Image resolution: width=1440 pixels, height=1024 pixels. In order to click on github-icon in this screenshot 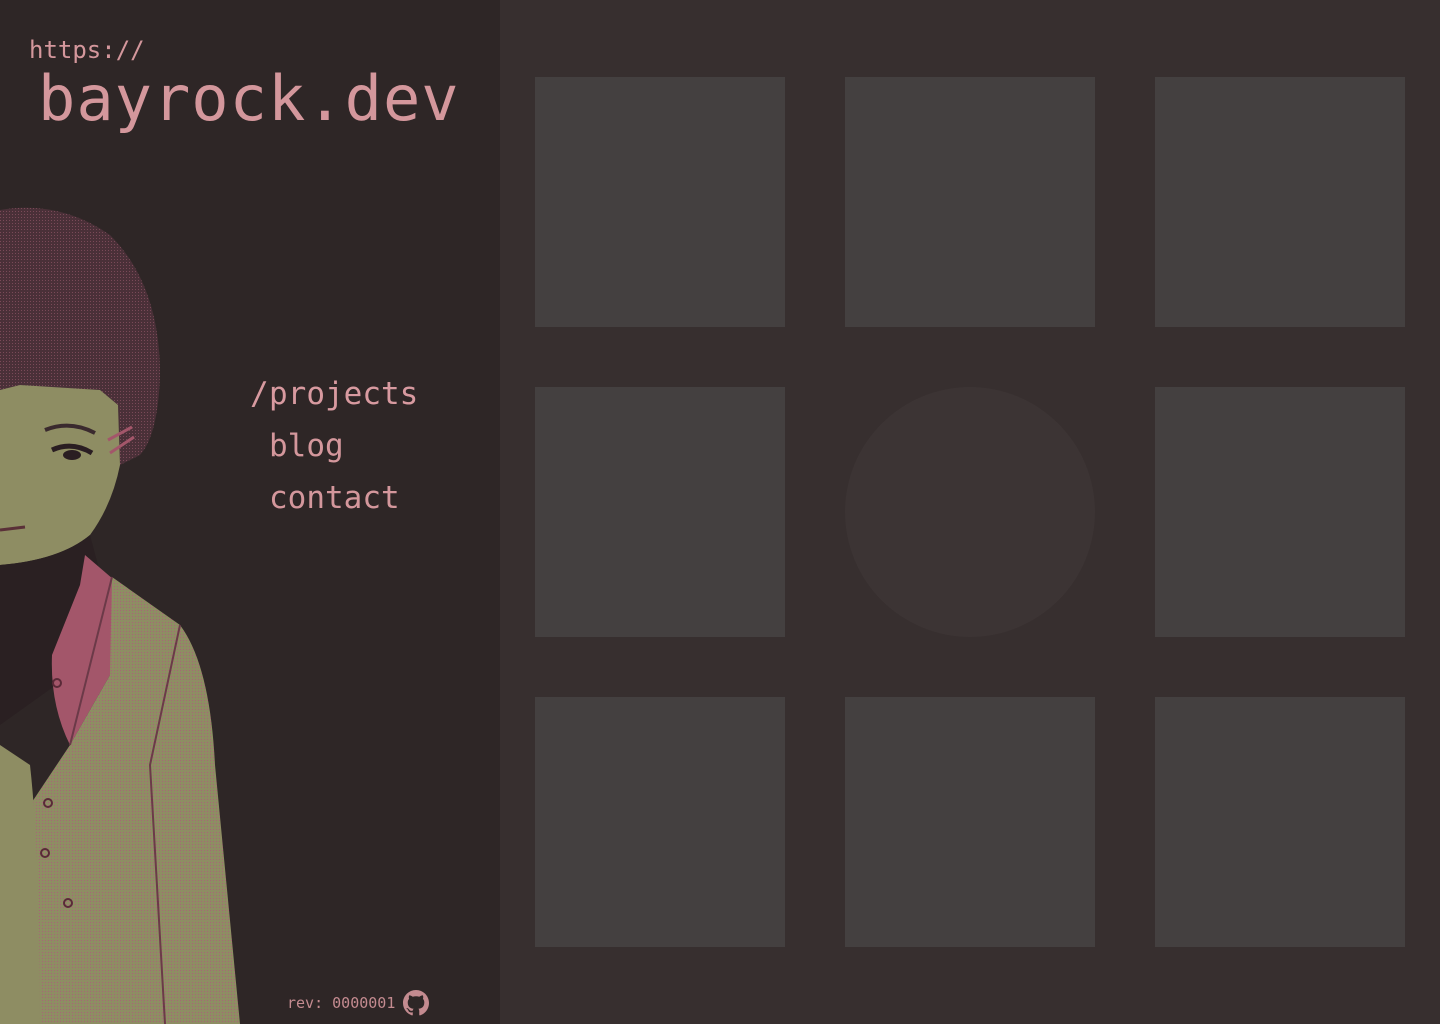, I will do `click(416, 1003)`.